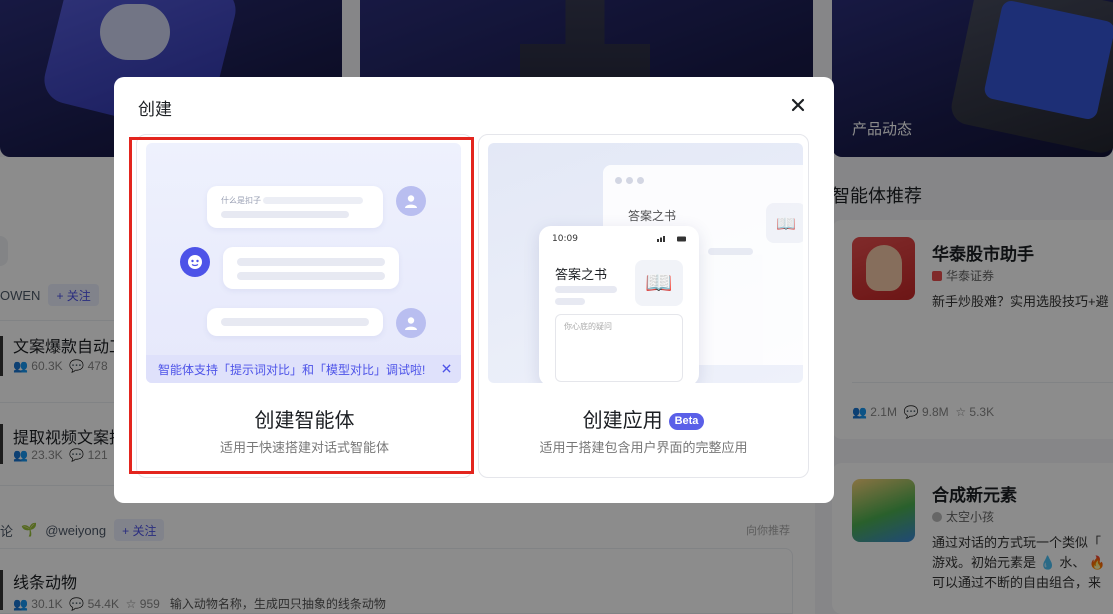 Image resolution: width=1113 pixels, height=614 pixels. Describe the element at coordinates (619, 348) in the screenshot. I see `question-input: 你心底的疑问` at that location.